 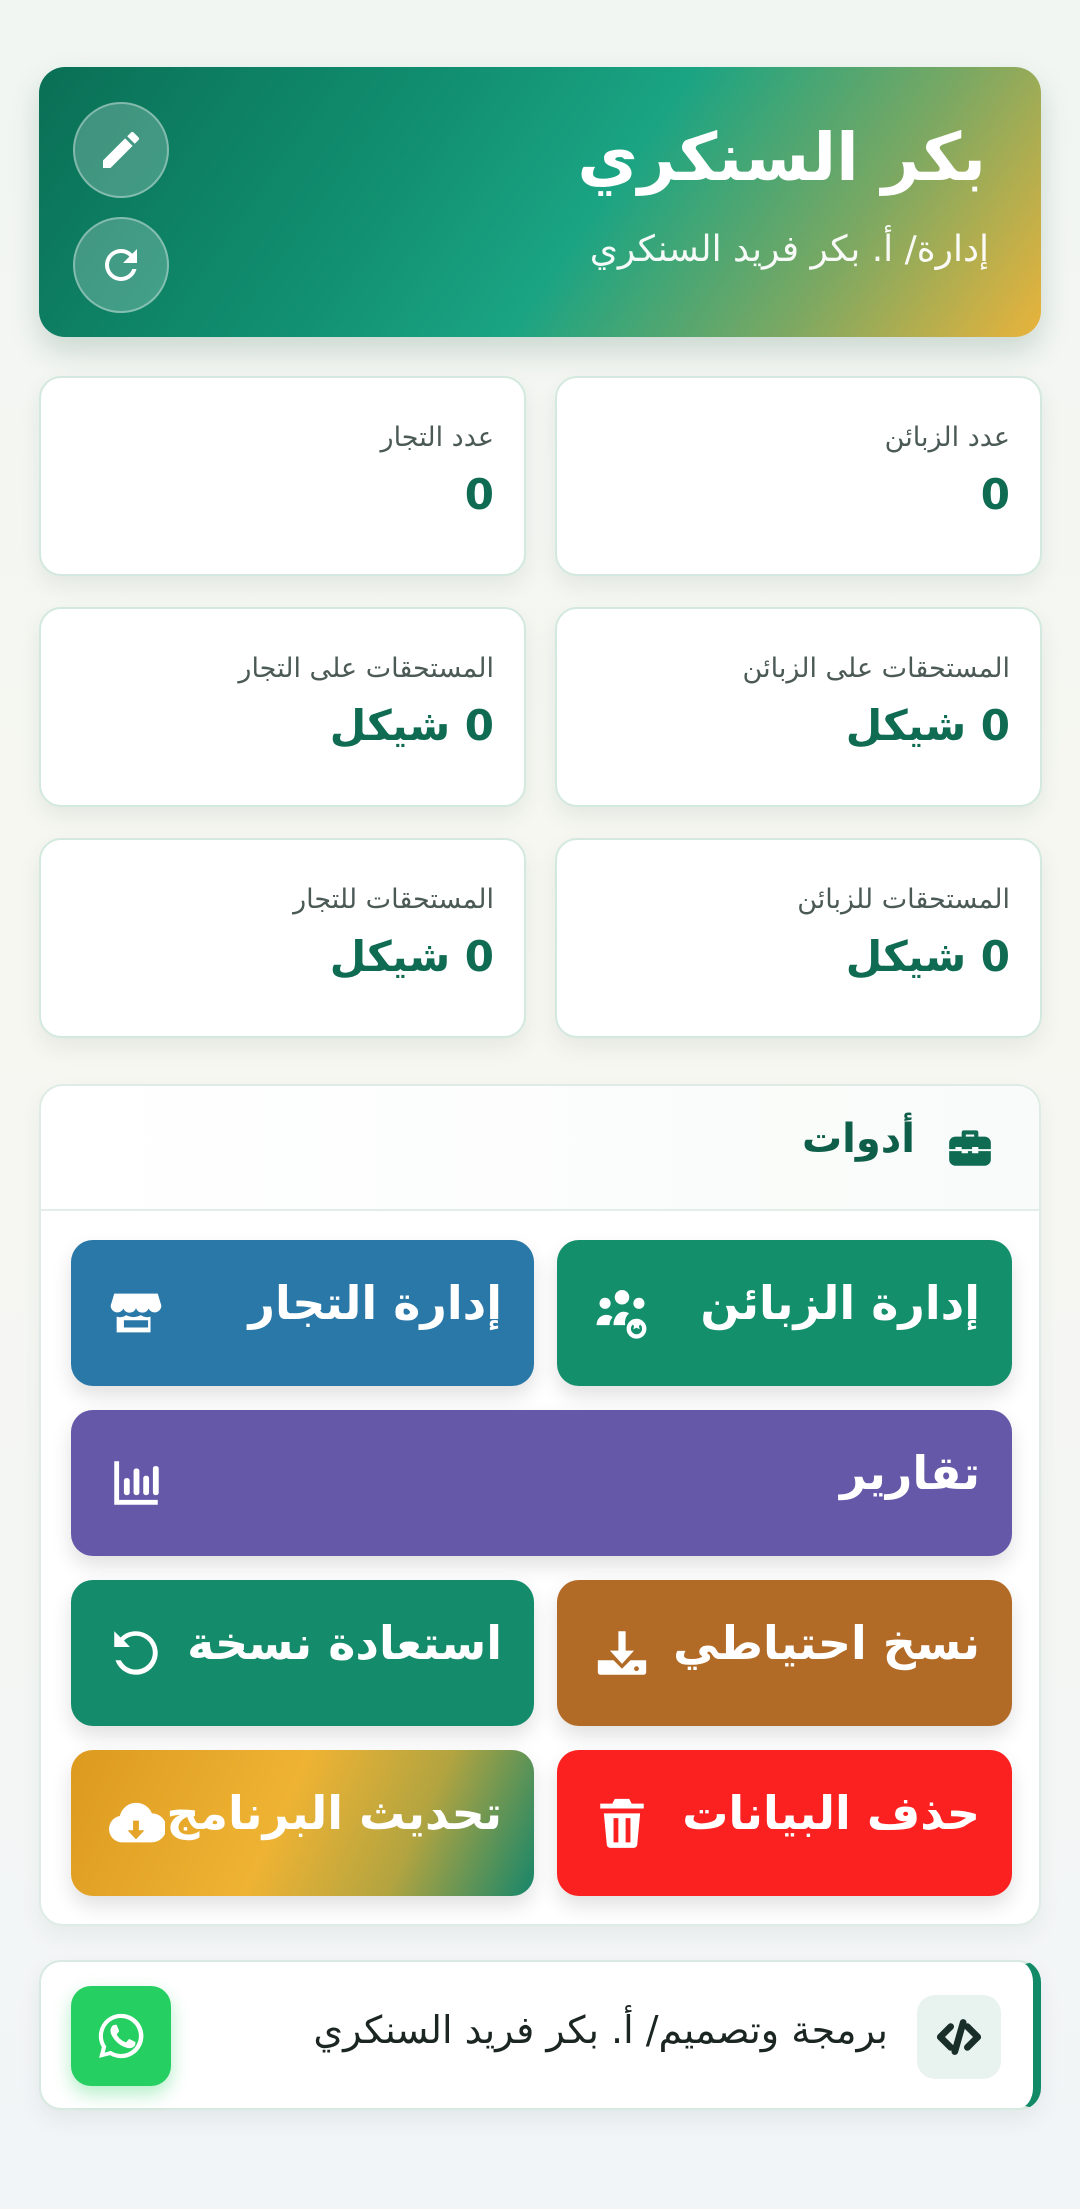 I want to click on users-gear-icon, so click(x=622, y=1313).